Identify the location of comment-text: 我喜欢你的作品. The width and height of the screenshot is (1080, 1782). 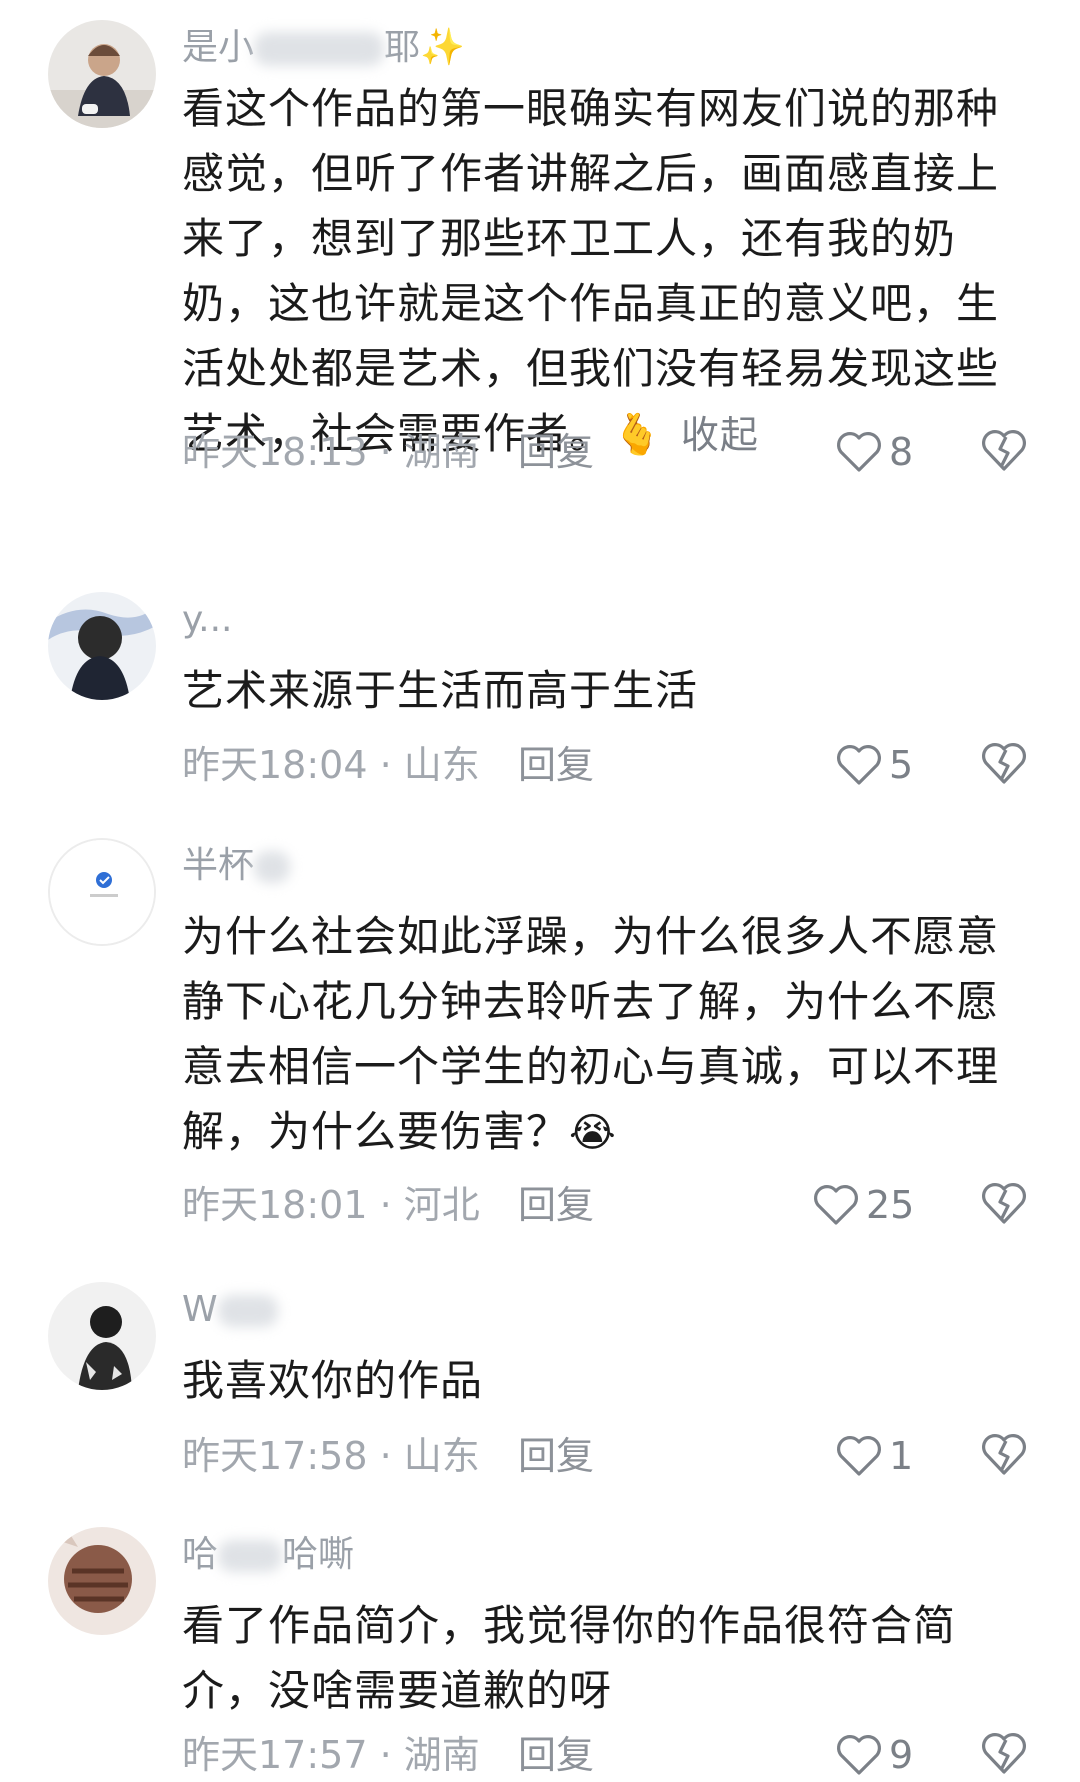
(597, 1380).